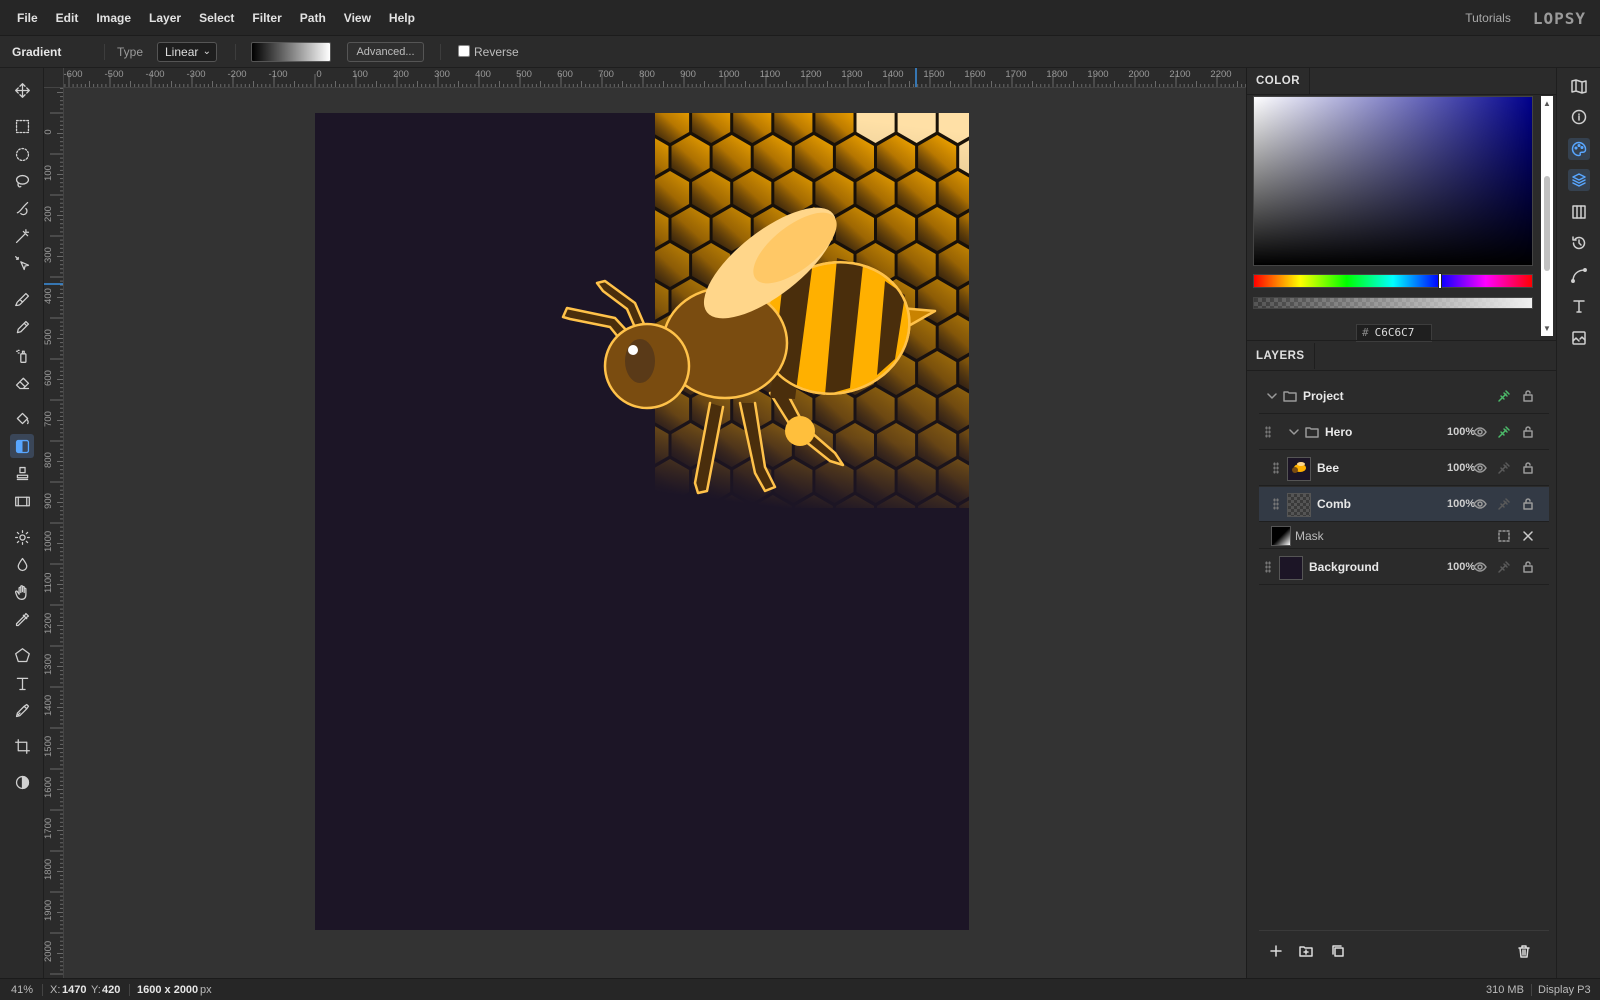 Image resolution: width=1600 pixels, height=1000 pixels. I want to click on scroll-up-arrow: ▲, so click(1547, 103).